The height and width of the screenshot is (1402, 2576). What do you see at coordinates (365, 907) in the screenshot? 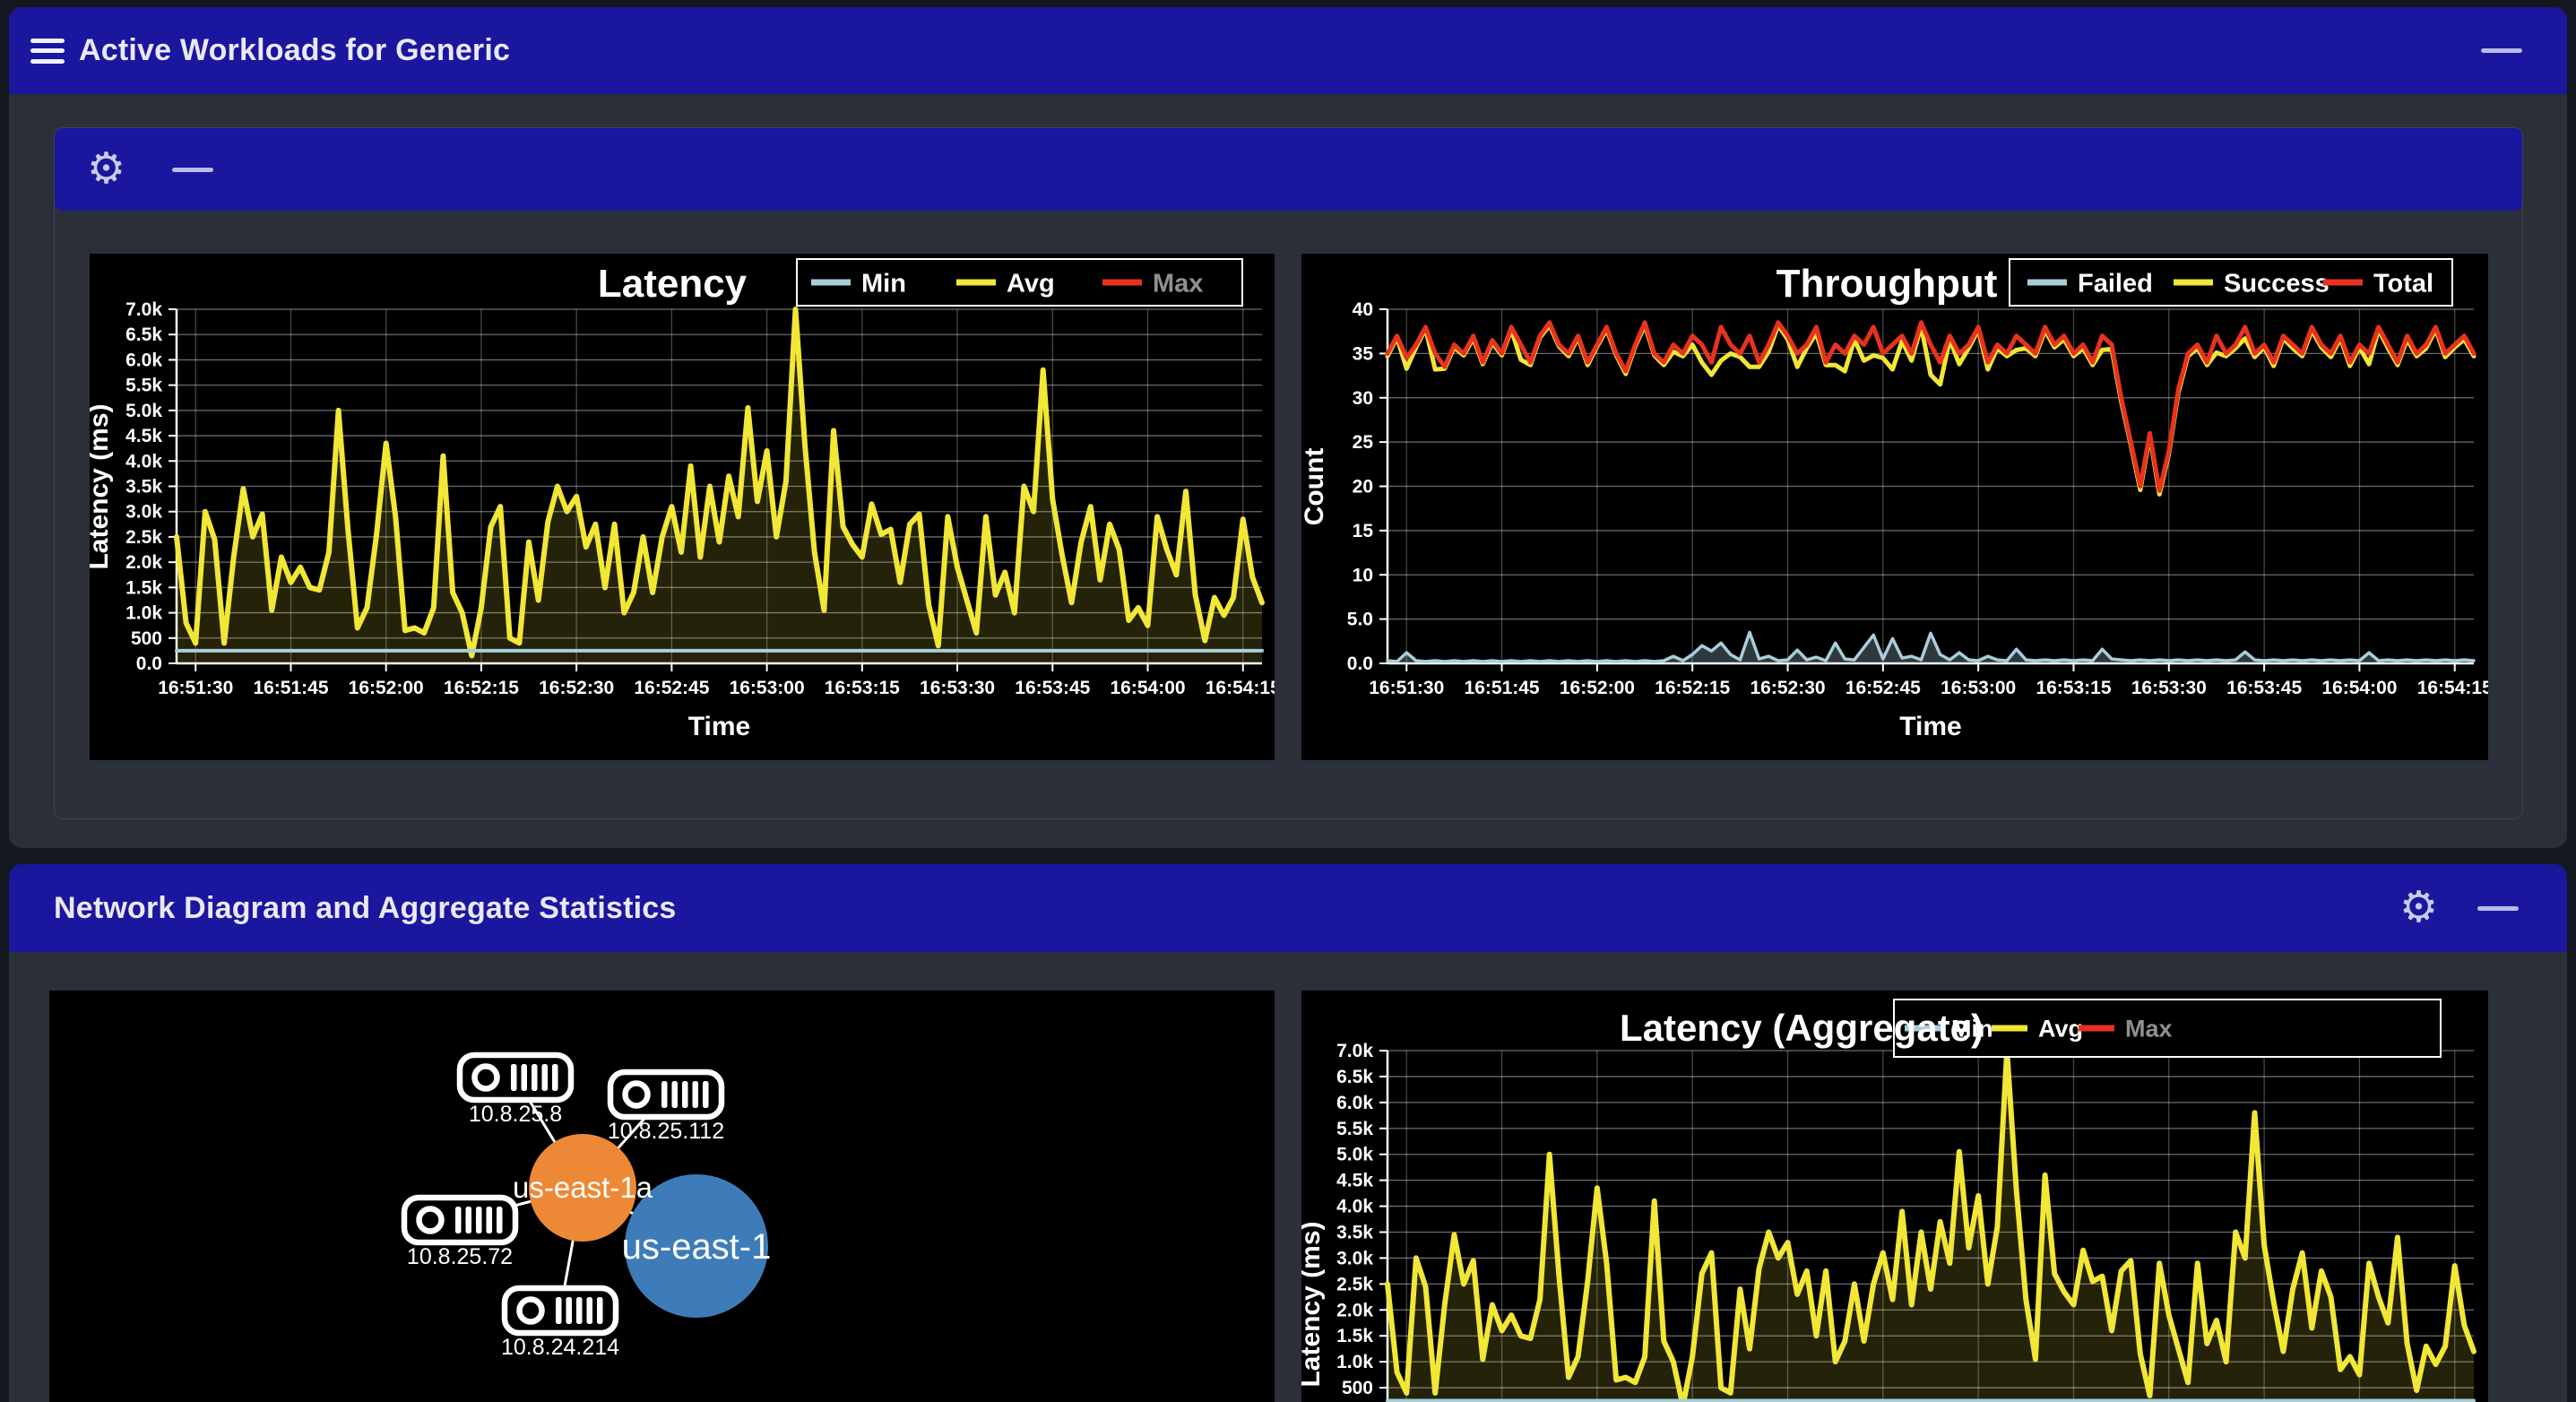
I see `network-stats-window-title: Network Diagram and Aggregate Statistics` at bounding box center [365, 907].